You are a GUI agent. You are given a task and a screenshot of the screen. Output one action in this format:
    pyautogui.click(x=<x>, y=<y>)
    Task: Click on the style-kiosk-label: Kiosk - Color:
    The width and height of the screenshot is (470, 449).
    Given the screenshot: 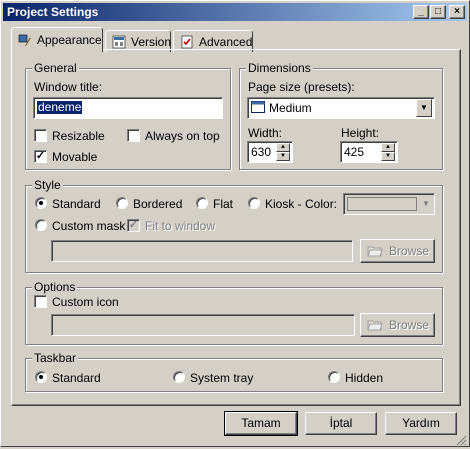 What is the action you would take?
    pyautogui.click(x=301, y=204)
    